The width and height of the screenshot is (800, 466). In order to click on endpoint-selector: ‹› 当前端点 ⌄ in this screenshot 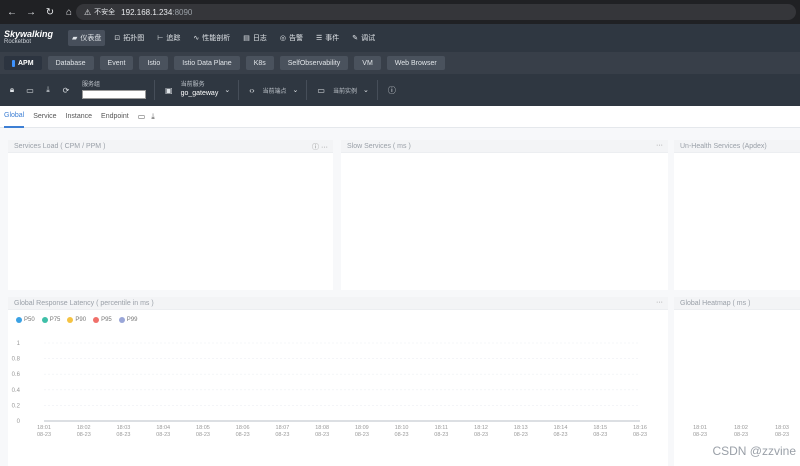, I will do `click(273, 90)`.